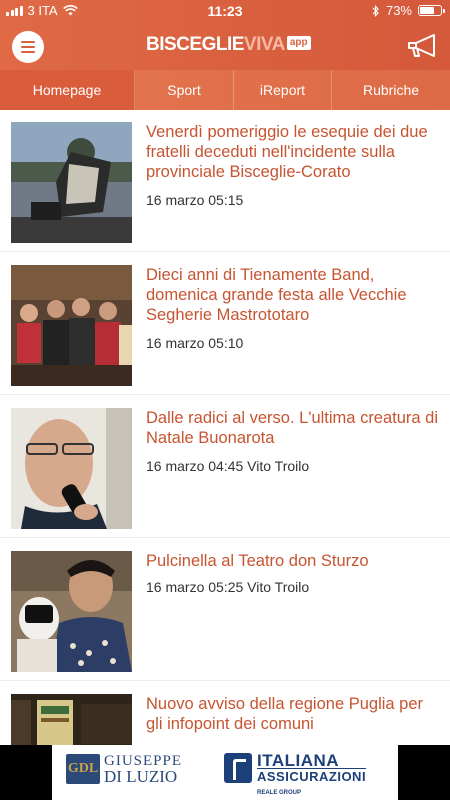 The width and height of the screenshot is (450, 800). I want to click on app-header: 3 ITA 11:23 73% BISCEGLIE VIVA app, so click(225, 35).